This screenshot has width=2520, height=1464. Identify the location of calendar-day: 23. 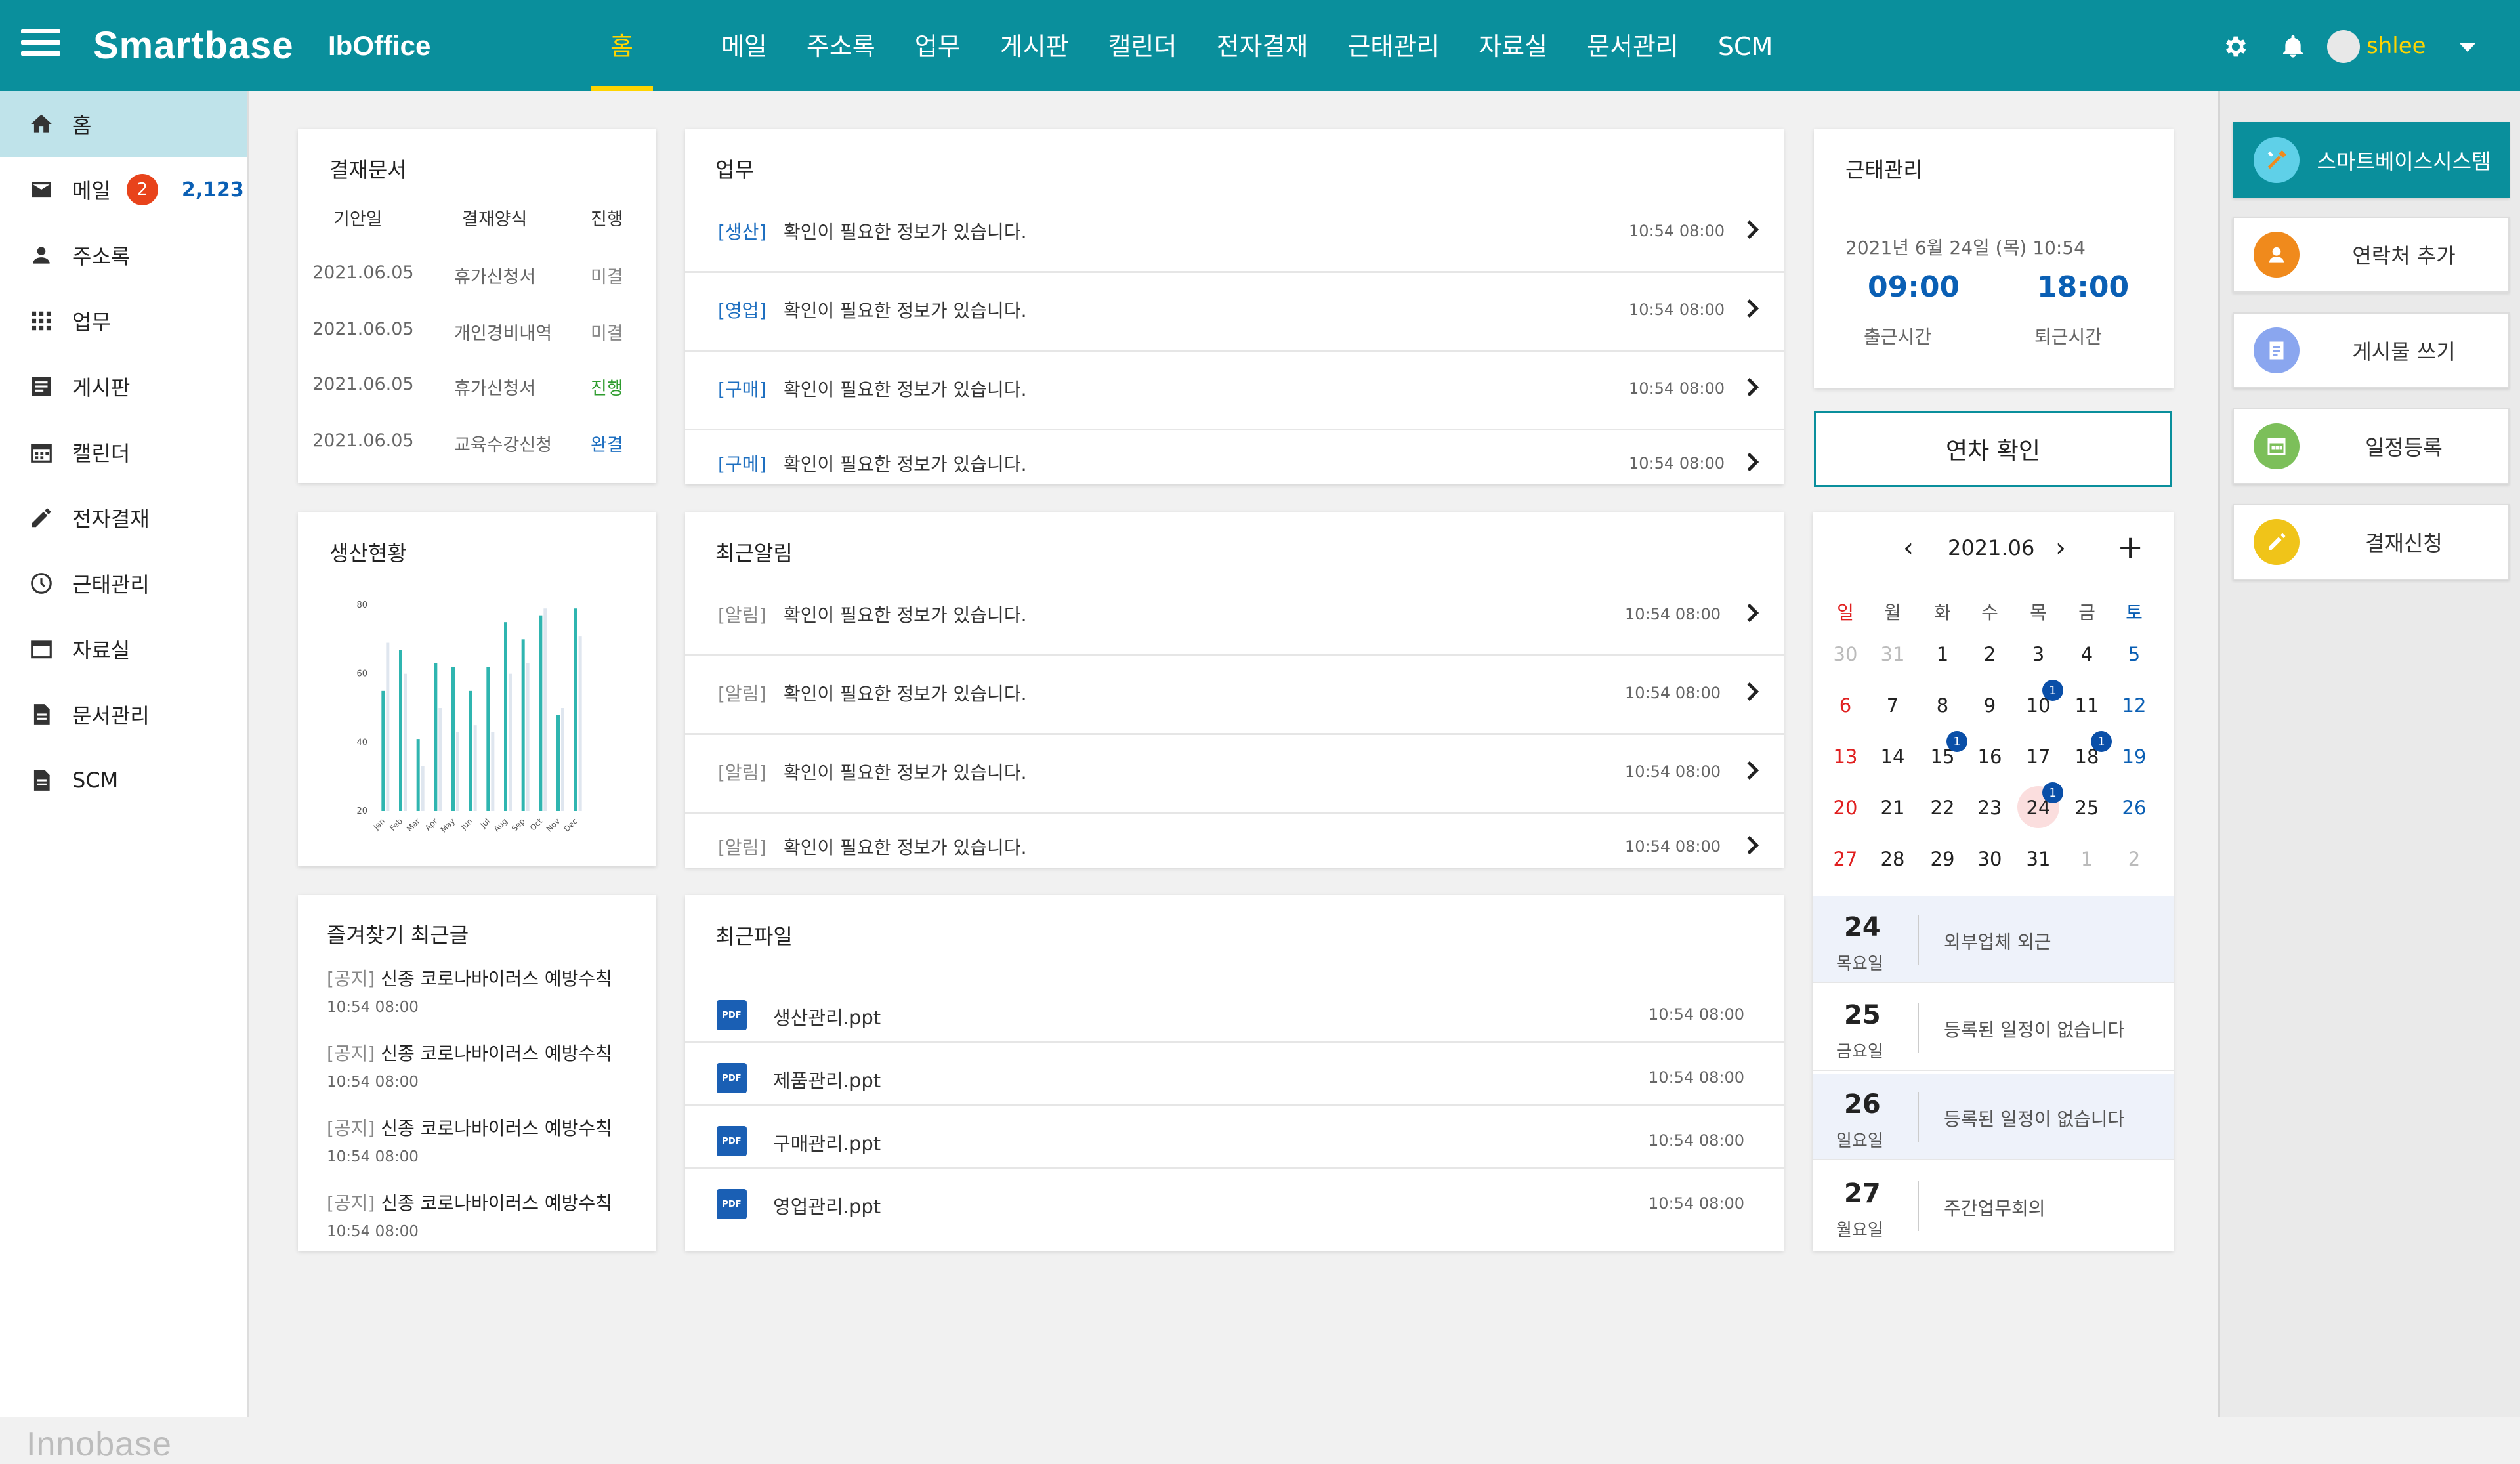
(1989, 808).